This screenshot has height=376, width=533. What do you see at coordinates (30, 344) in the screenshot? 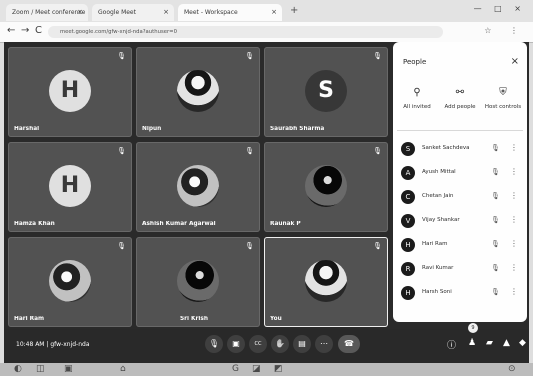
I see `meeting-time: 10:48 AM` at bounding box center [30, 344].